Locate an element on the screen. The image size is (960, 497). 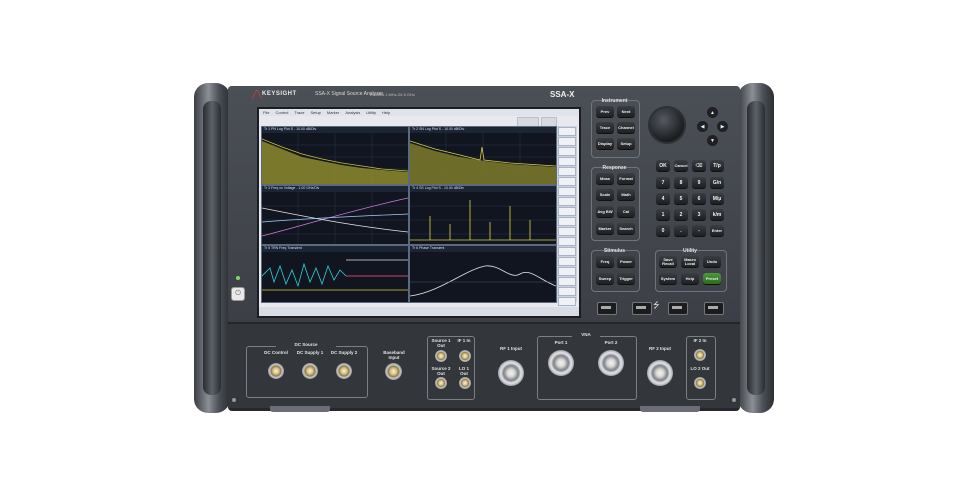
rf2-input-connector is located at coordinates (660, 373).